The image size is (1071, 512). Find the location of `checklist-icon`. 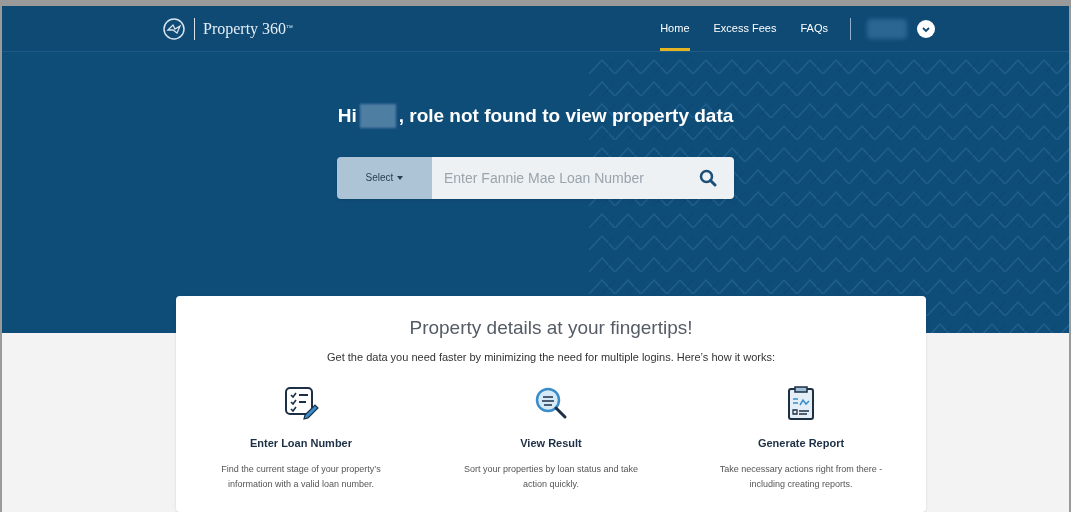

checklist-icon is located at coordinates (301, 403).